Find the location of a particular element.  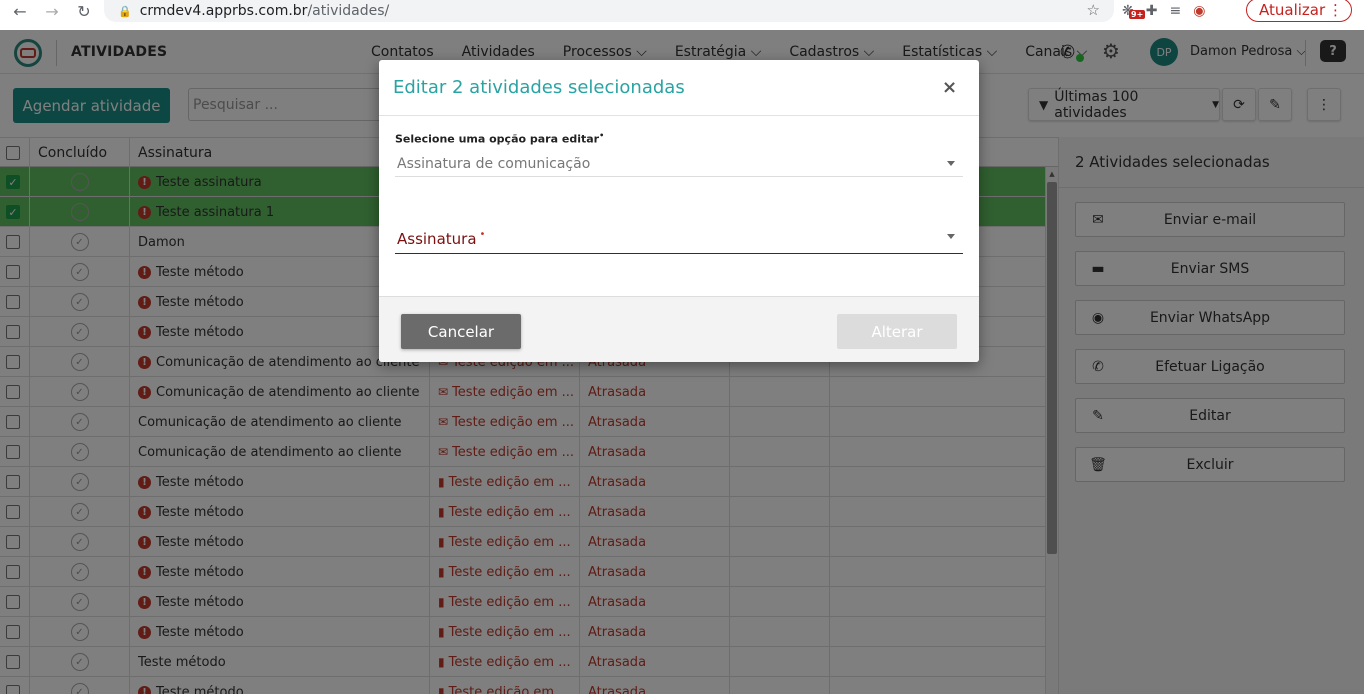

forward-arrow-icon: → is located at coordinates (52, 11).